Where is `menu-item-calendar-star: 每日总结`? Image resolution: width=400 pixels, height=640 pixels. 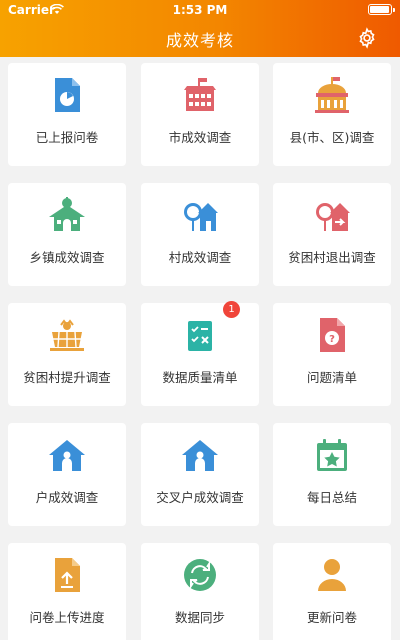
menu-item-calendar-star: 每日总结 is located at coordinates (332, 474).